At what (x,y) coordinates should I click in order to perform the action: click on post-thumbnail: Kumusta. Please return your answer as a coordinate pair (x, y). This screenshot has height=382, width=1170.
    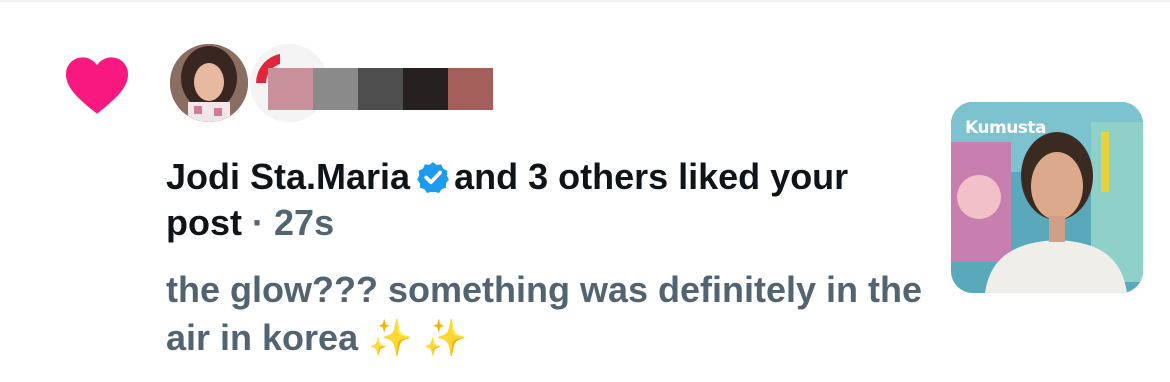
    Looking at the image, I should click on (1047, 197).